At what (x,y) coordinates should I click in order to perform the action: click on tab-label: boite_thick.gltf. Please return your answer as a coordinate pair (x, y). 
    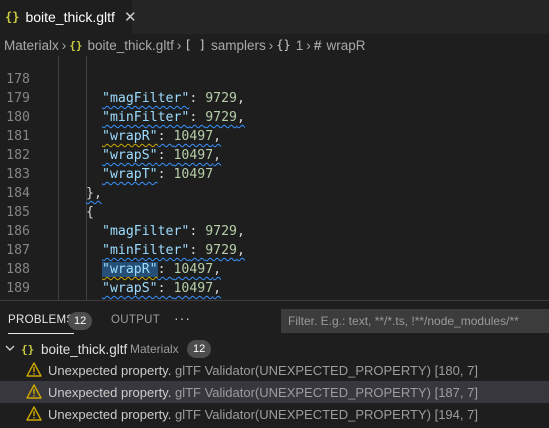
    Looking at the image, I should click on (70, 17).